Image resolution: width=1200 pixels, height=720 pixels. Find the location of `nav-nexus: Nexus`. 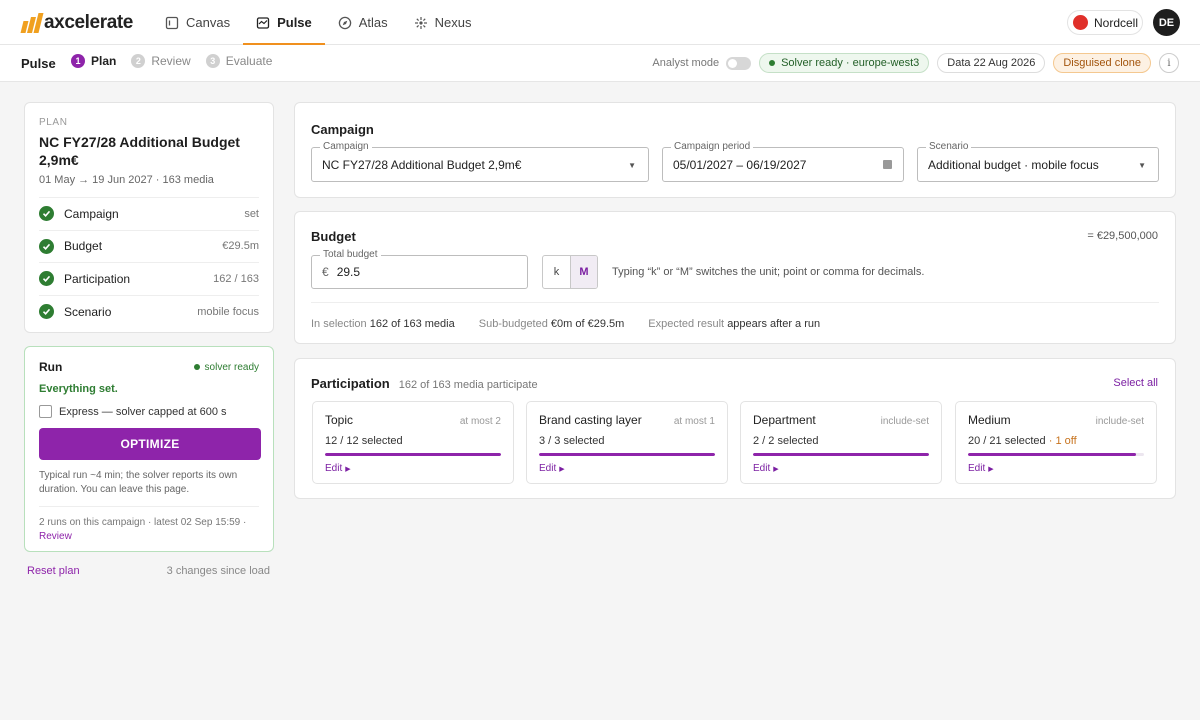

nav-nexus: Nexus is located at coordinates (443, 22).